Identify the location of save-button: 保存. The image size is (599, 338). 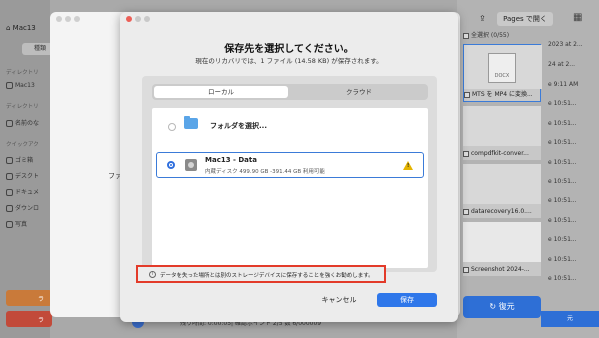
(407, 300).